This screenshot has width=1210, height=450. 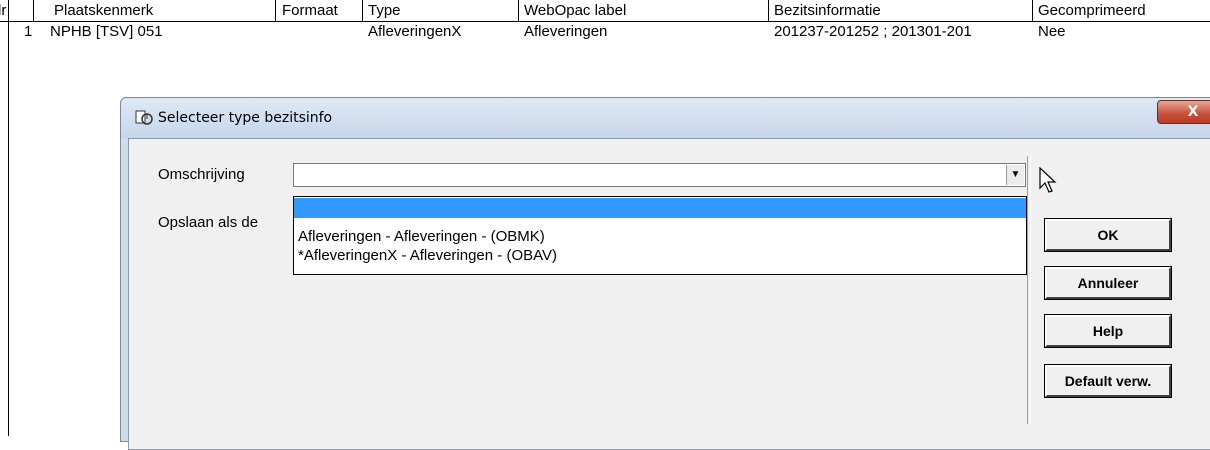 I want to click on omschrijving-label: Omschrijving, so click(x=201, y=174).